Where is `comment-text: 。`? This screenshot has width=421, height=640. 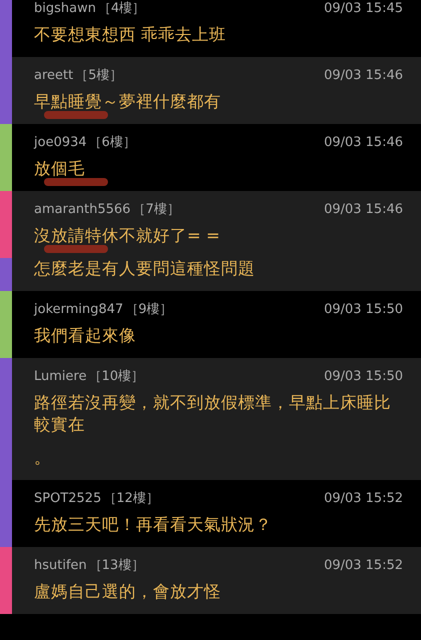 comment-text: 。 is located at coordinates (42, 457).